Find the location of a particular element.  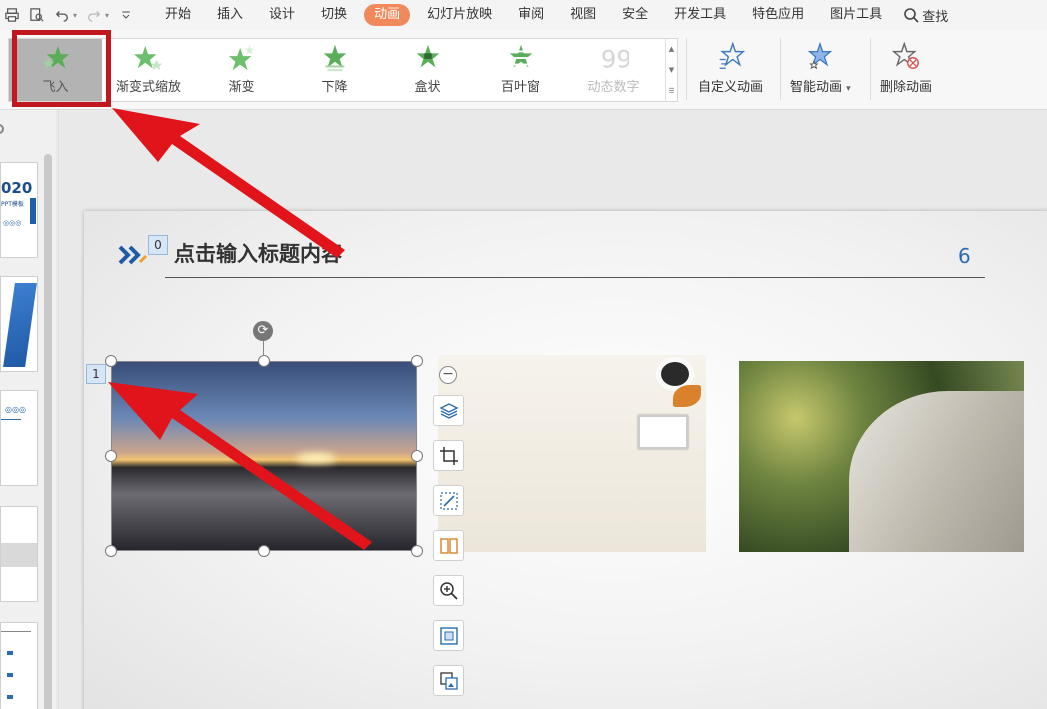

resize-handle-bottom is located at coordinates (264, 551).